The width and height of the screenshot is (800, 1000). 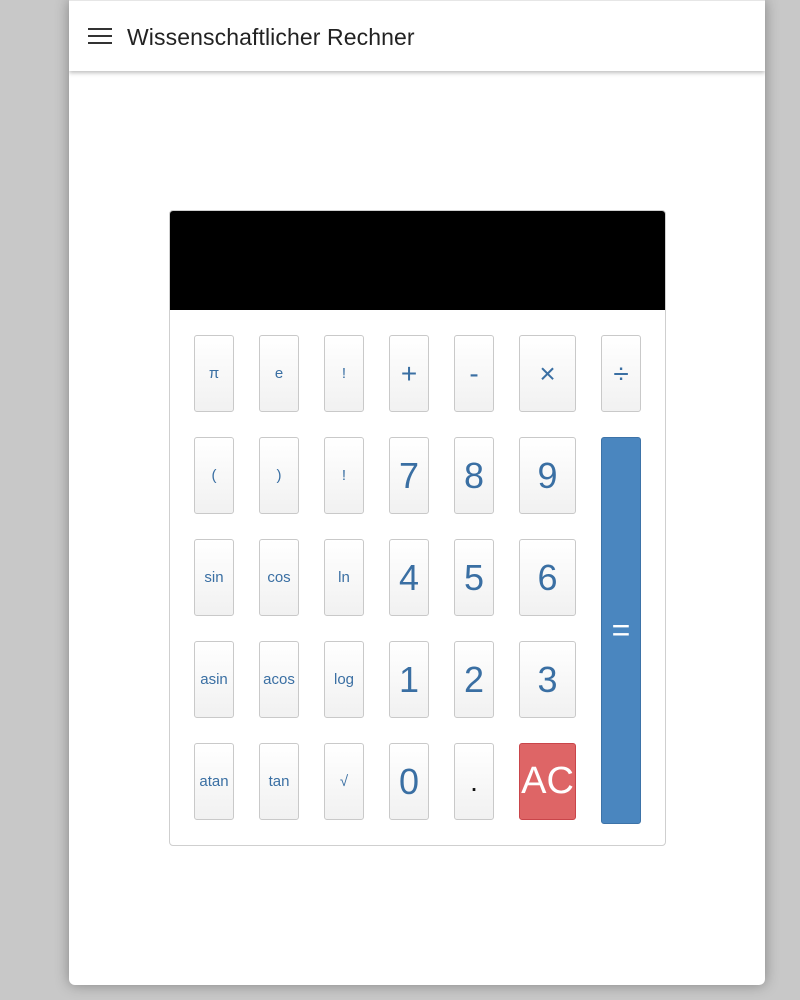 What do you see at coordinates (547, 373) in the screenshot?
I see `multiply-button: ×` at bounding box center [547, 373].